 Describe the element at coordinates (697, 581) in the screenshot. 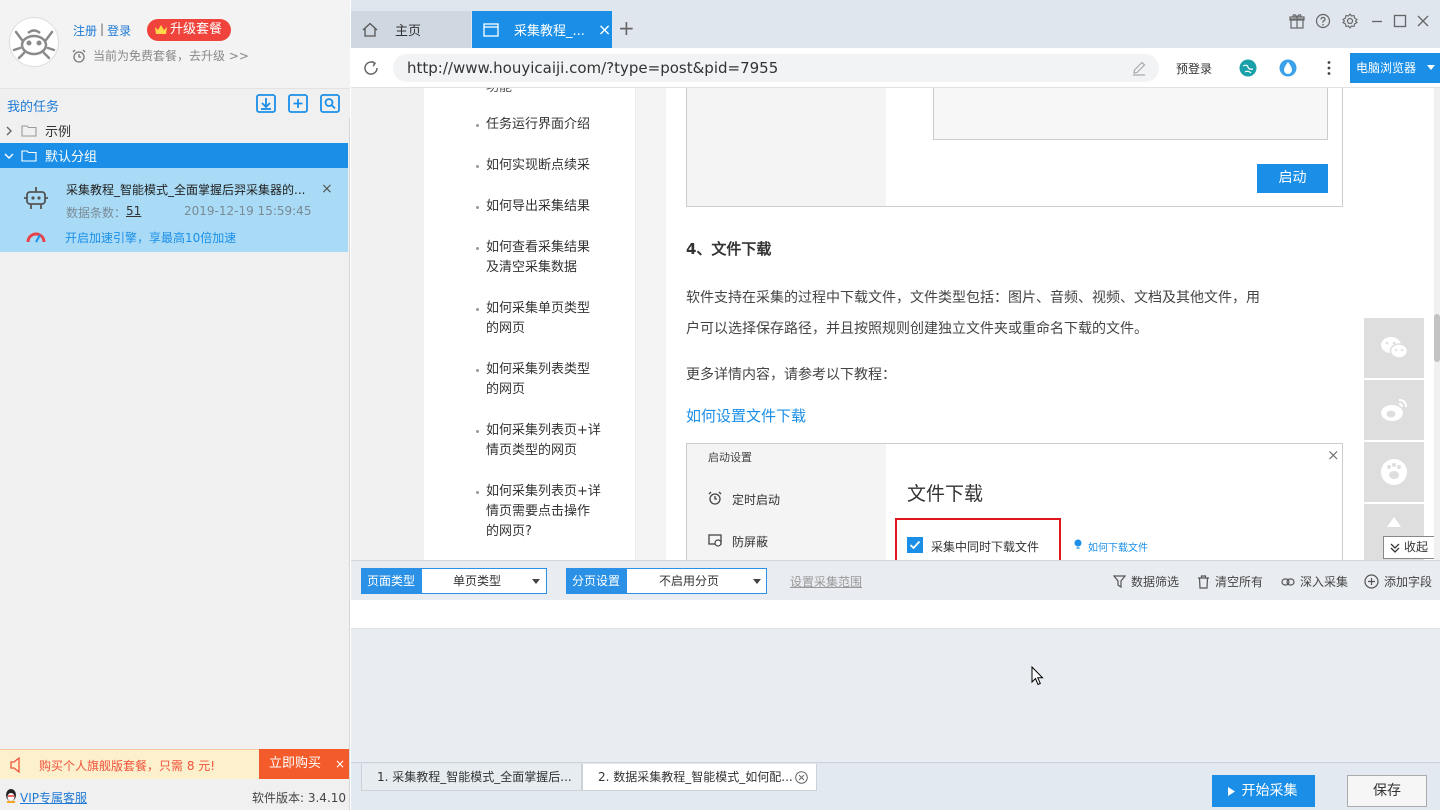

I see `paging-value: 不启用分页` at that location.